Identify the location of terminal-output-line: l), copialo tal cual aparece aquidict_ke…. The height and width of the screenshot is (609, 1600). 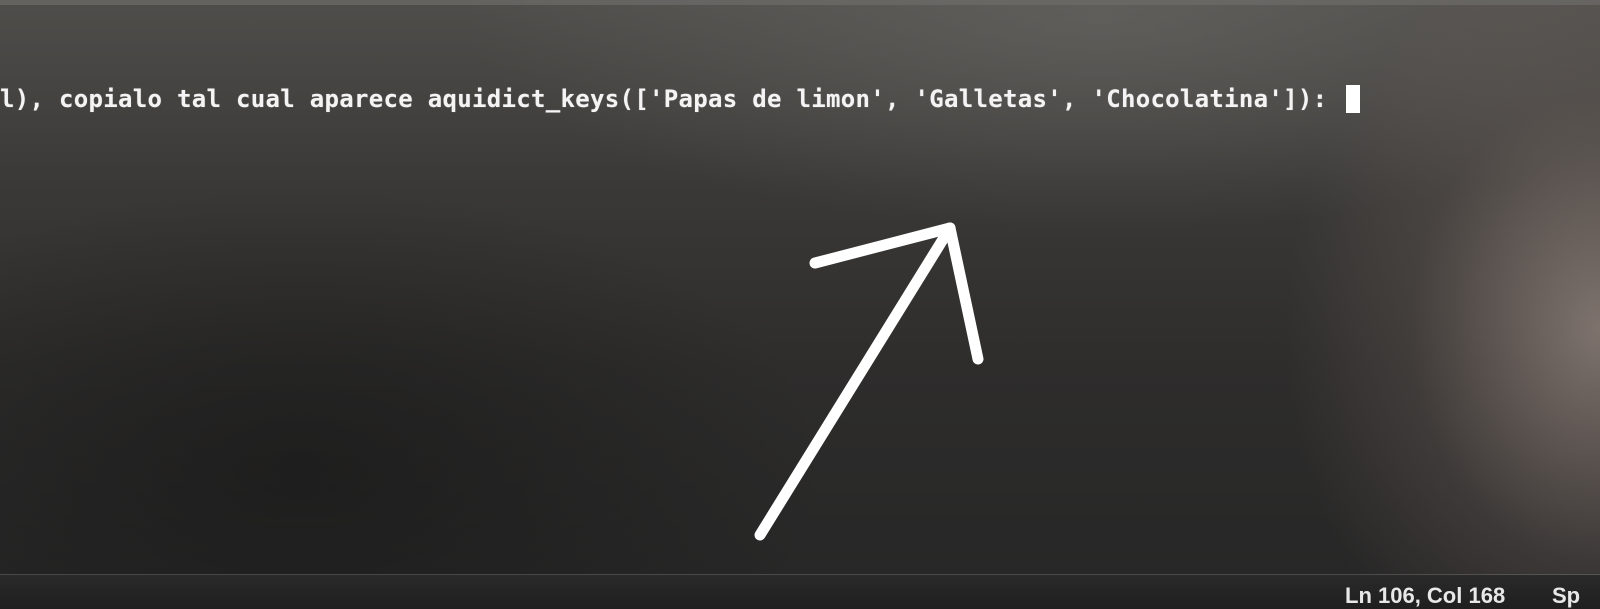
(680, 99).